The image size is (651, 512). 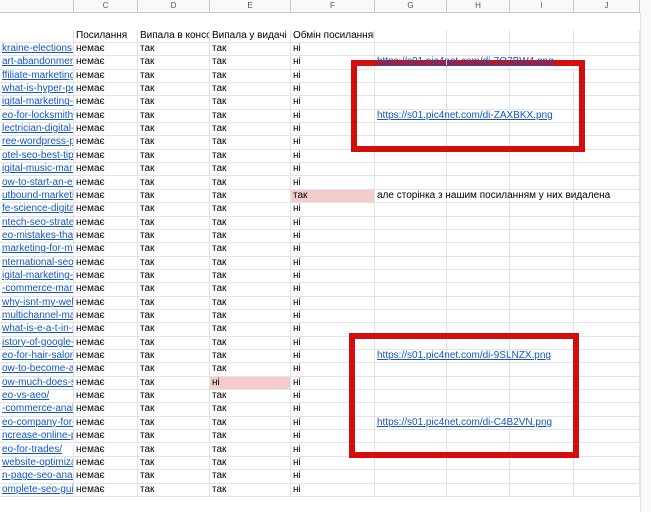 I want to click on cell-f: так, so click(x=333, y=196).